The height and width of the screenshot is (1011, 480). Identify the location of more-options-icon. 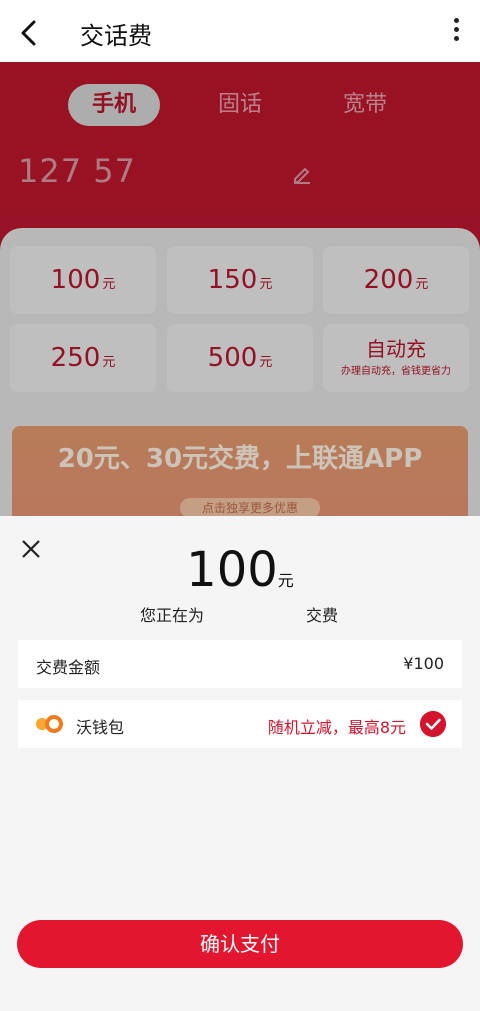
(456, 32).